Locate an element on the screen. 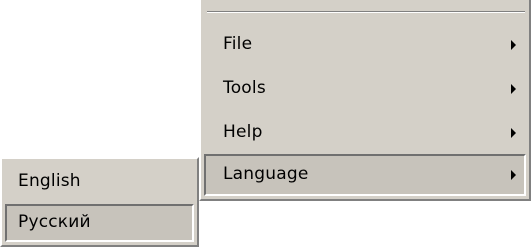  menu-item-english: English is located at coordinates (99, 182).